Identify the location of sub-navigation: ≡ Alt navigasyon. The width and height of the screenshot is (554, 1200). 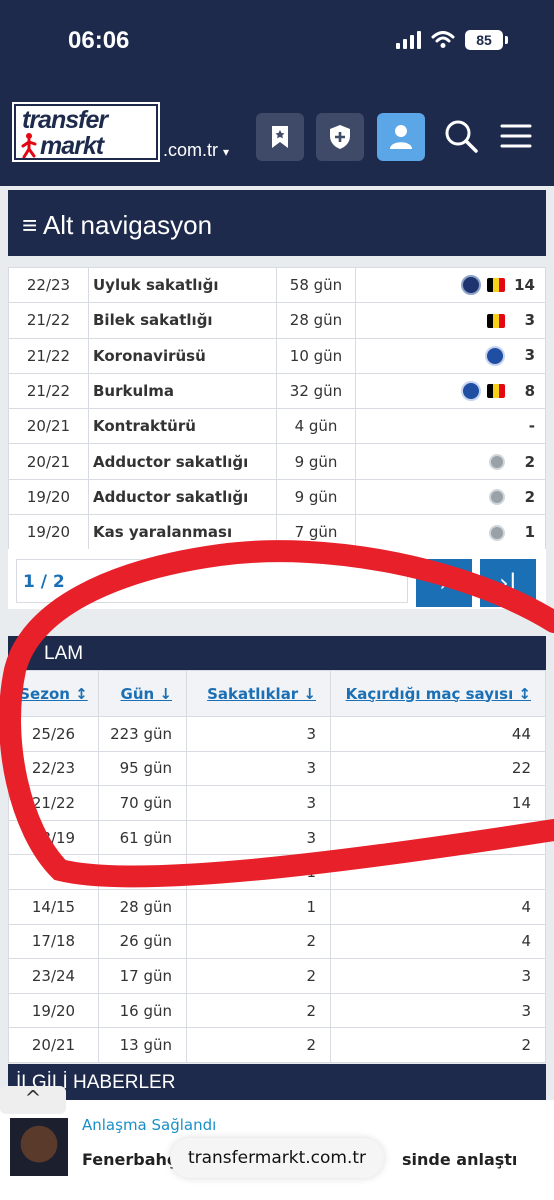
(277, 223).